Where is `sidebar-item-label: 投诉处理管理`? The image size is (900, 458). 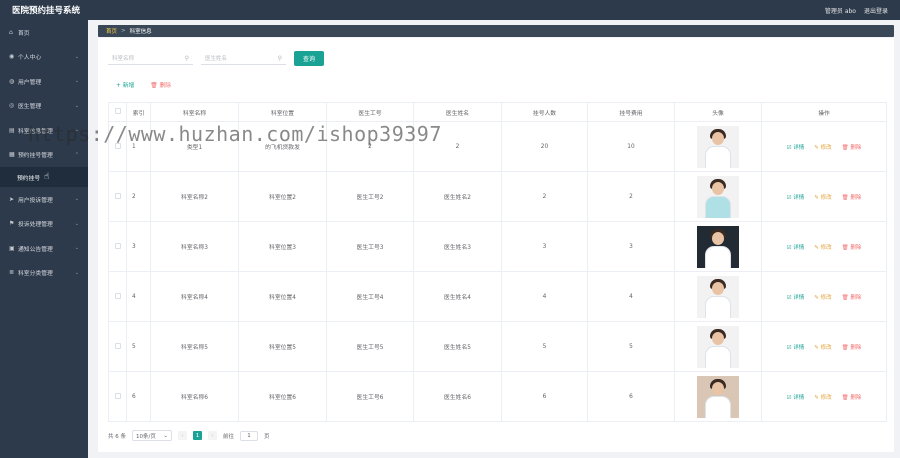 sidebar-item-label: 投诉处理管理 is located at coordinates (35, 225).